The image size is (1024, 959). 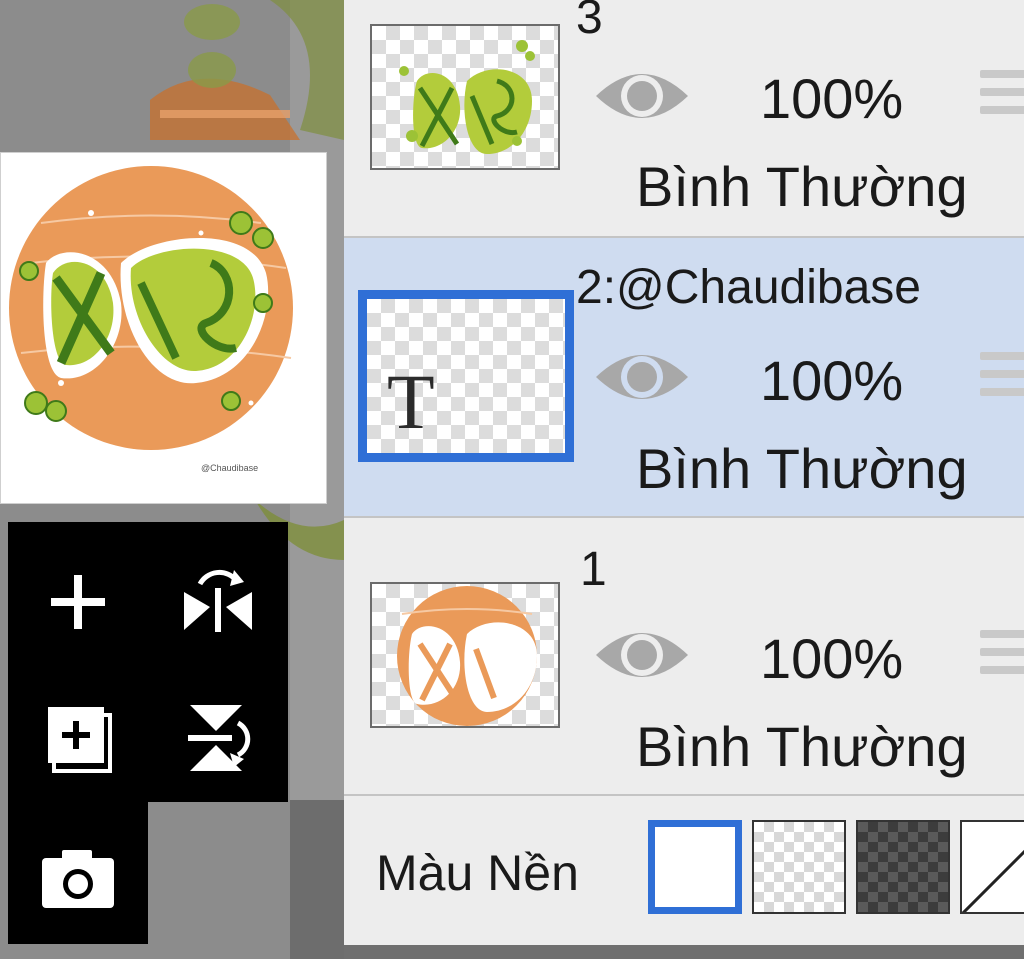 What do you see at coordinates (903, 867) in the screenshot?
I see `background-transparent-dark-swatch` at bounding box center [903, 867].